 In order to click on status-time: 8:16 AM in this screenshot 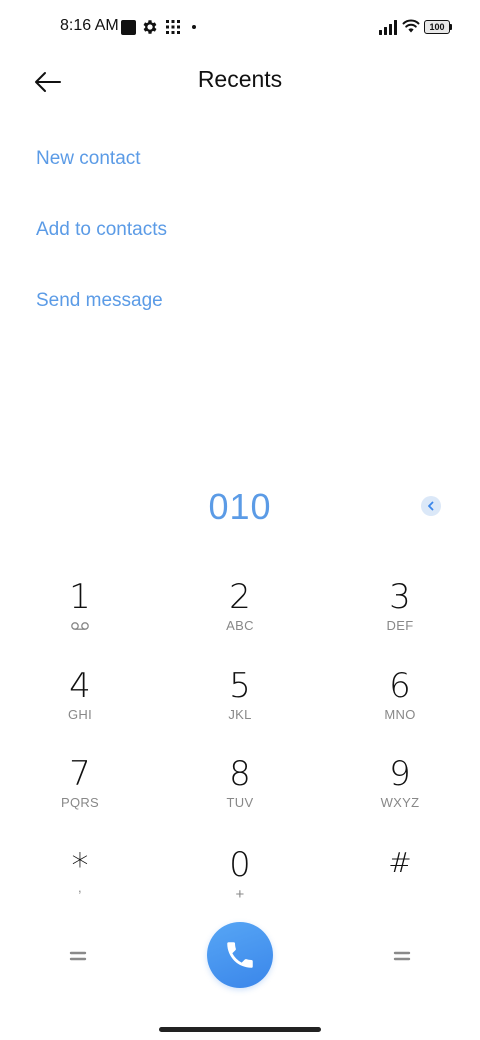, I will do `click(89, 25)`.